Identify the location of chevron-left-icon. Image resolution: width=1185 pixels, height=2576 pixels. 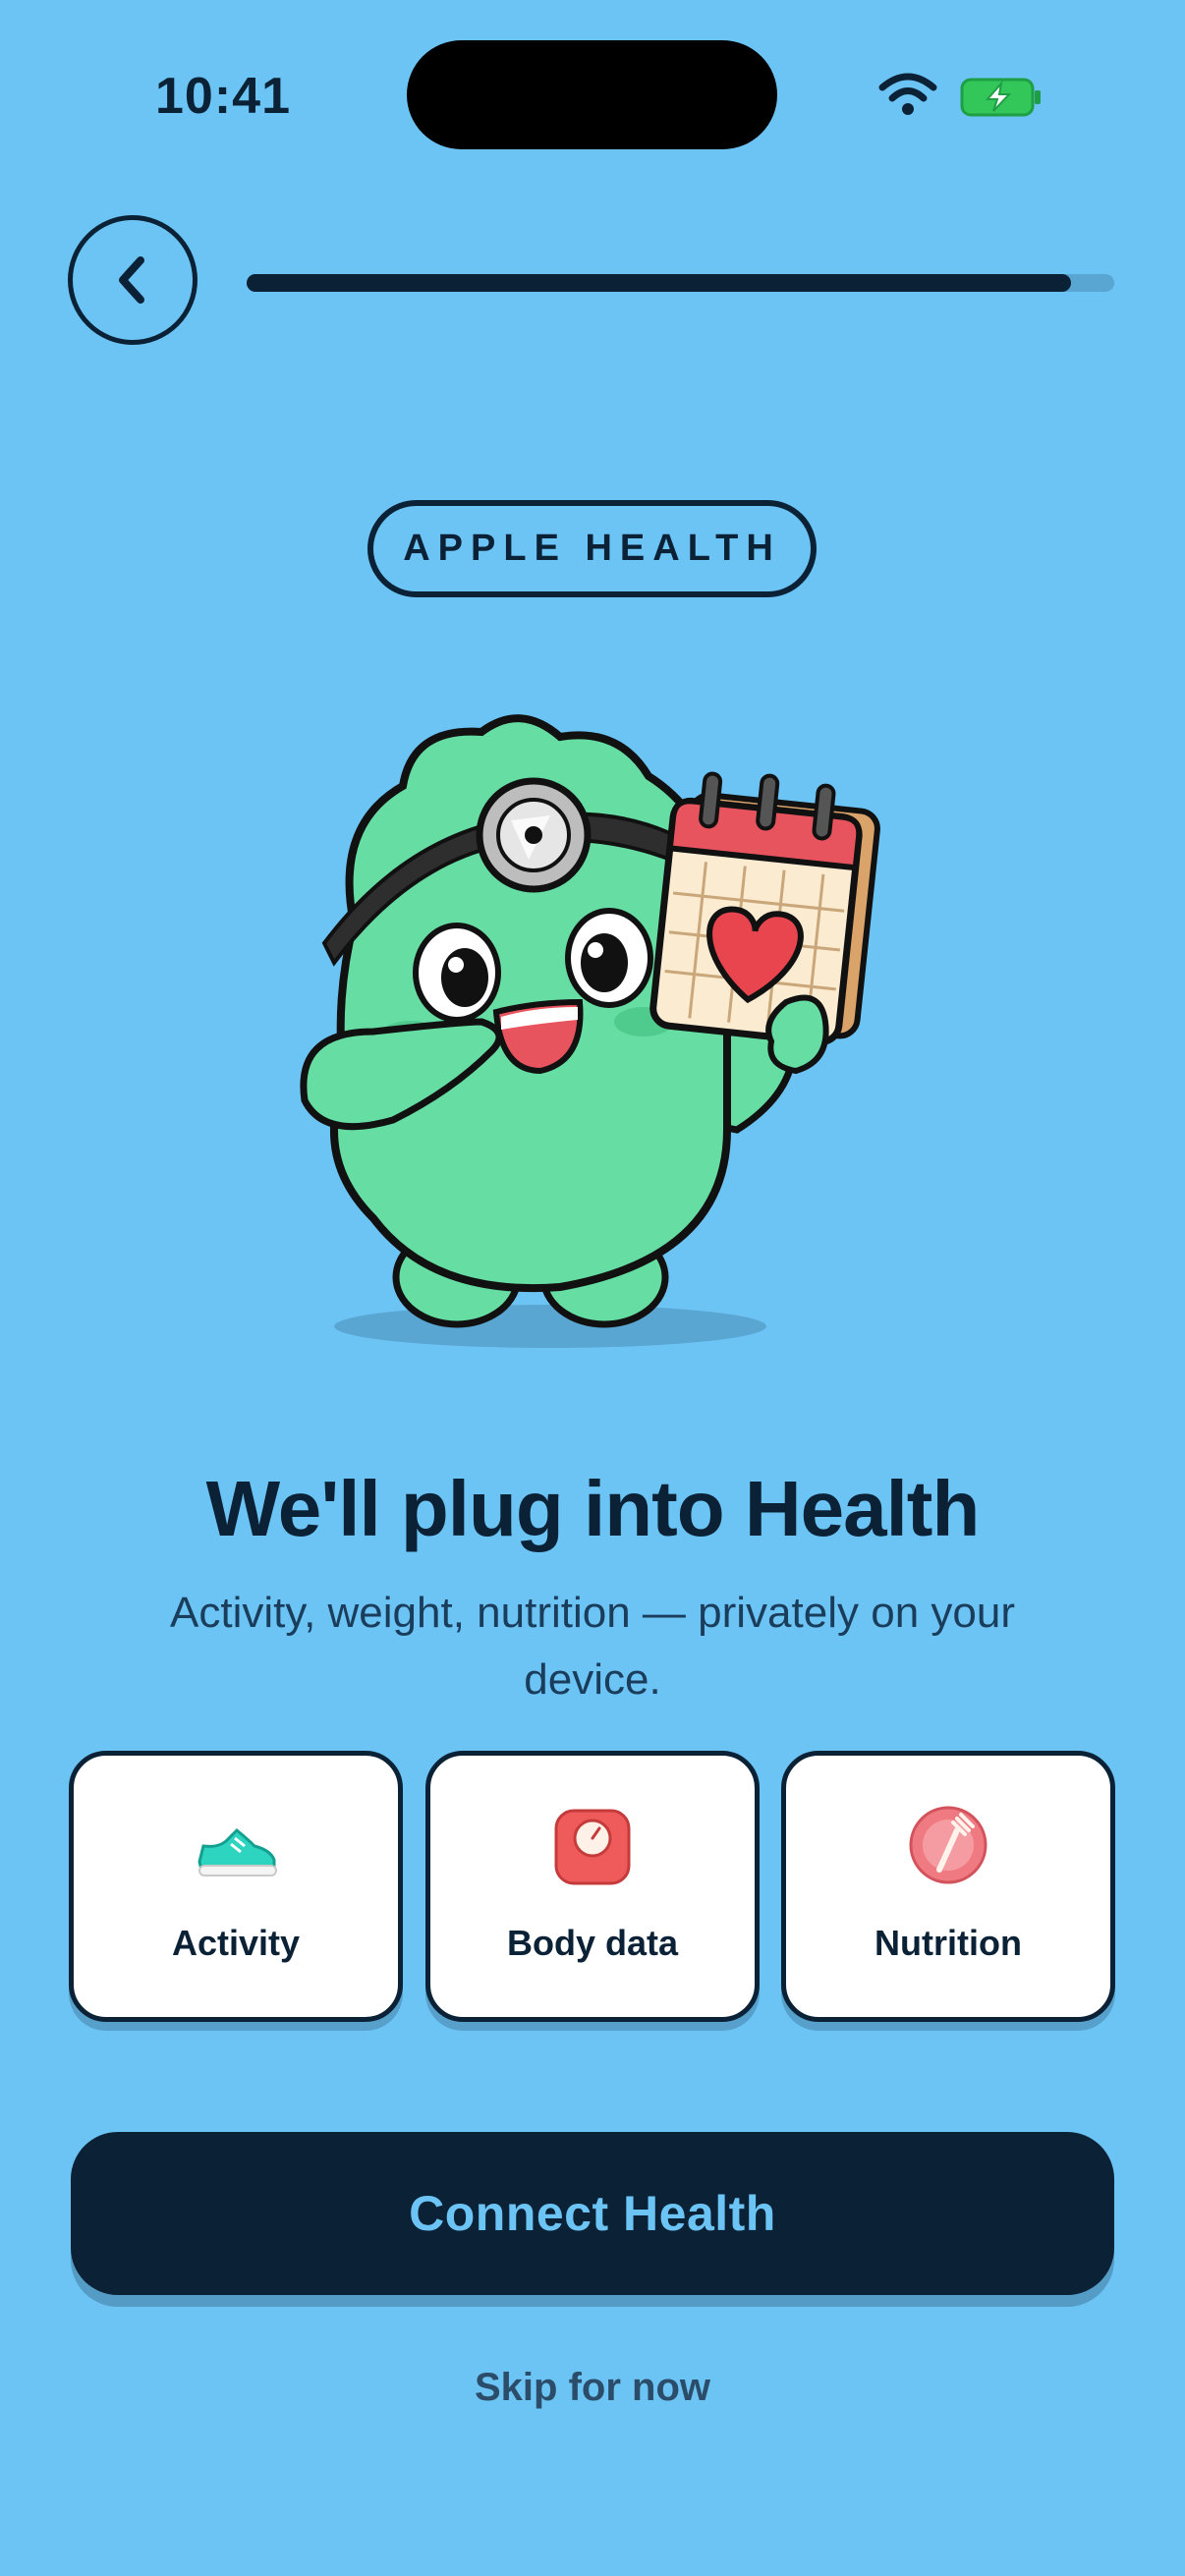
(132, 280).